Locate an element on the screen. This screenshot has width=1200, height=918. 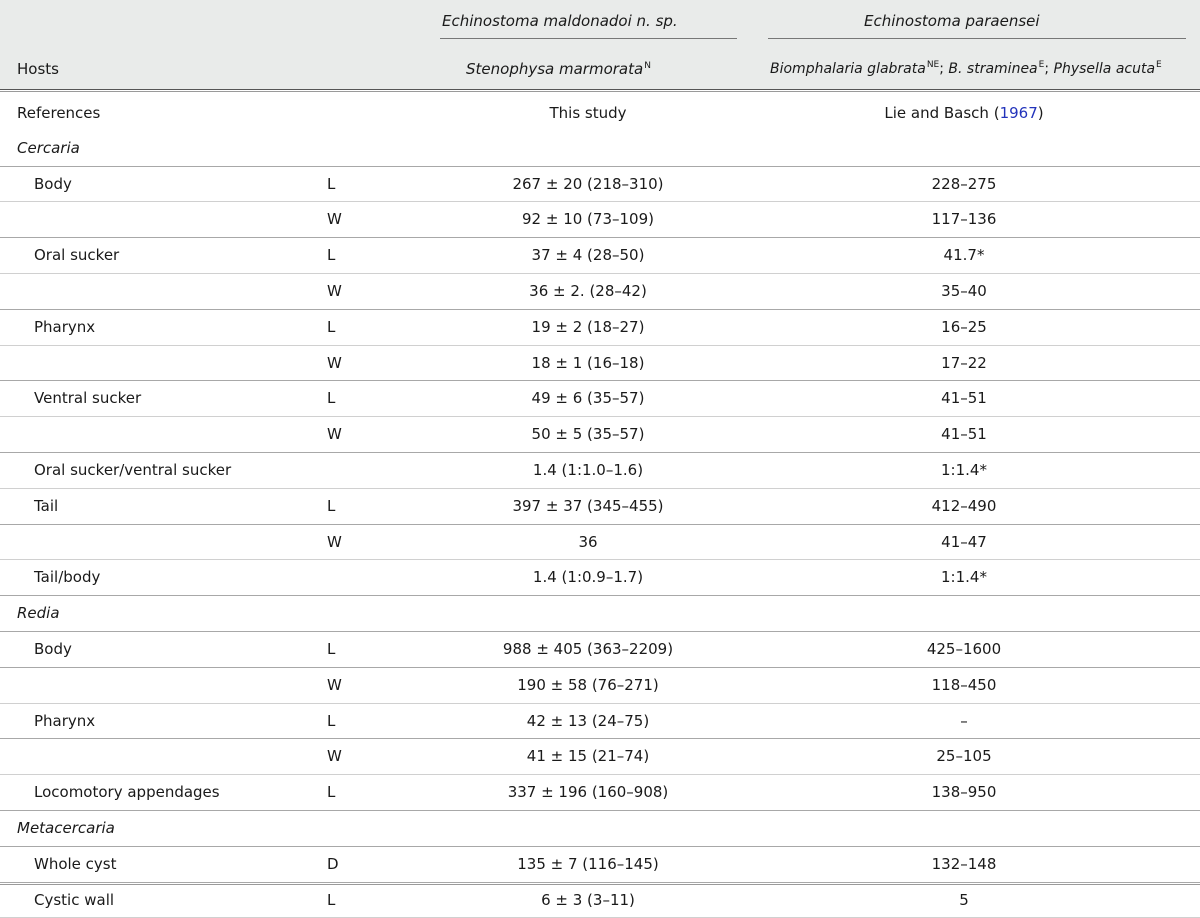
value-cell-maldonadoi: 49 ± 6 (35–57) is located at coordinates (588, 398).